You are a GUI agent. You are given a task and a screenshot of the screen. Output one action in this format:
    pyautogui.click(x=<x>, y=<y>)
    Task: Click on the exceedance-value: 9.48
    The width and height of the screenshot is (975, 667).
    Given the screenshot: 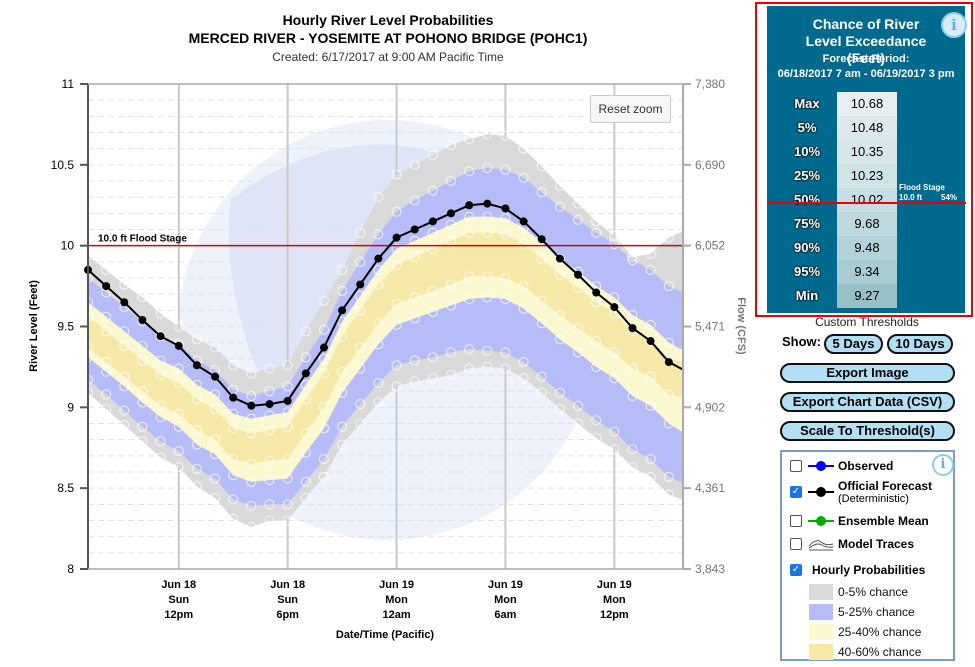 What is the action you would take?
    pyautogui.click(x=867, y=248)
    